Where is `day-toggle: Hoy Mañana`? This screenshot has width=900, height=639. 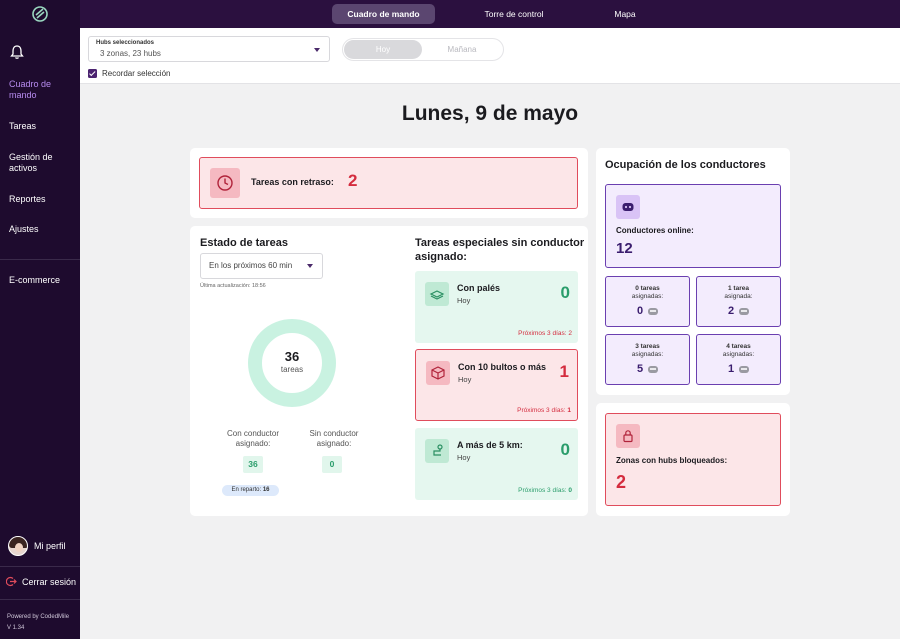 day-toggle: Hoy Mañana is located at coordinates (423, 49).